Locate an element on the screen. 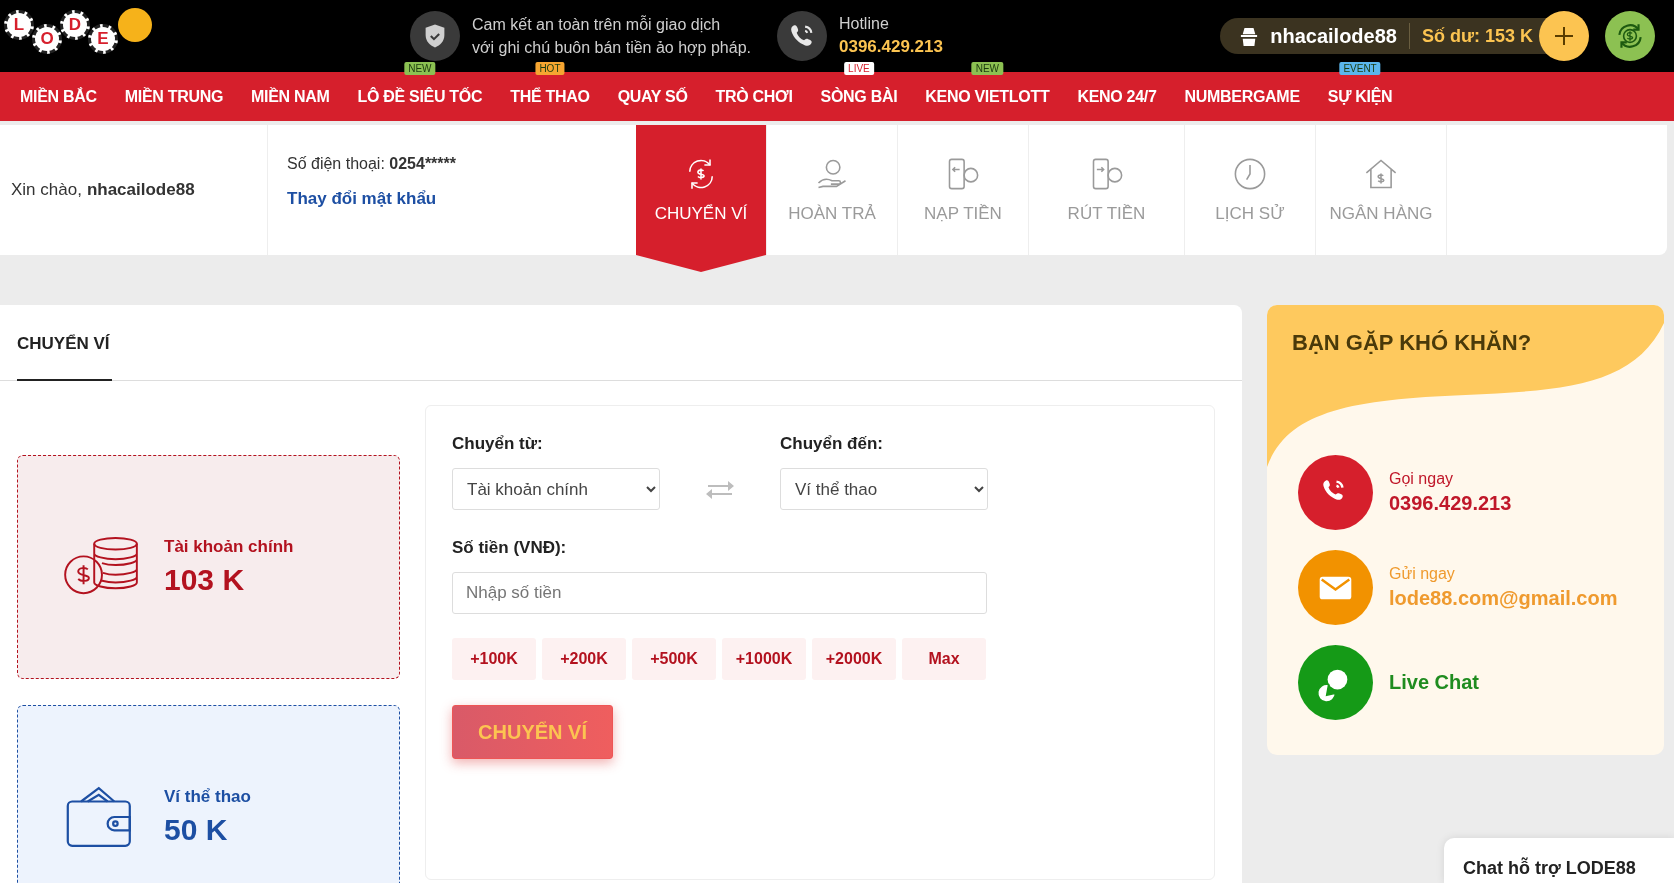 This screenshot has height=883, width=1674. quick-amount-button: Max is located at coordinates (944, 659).